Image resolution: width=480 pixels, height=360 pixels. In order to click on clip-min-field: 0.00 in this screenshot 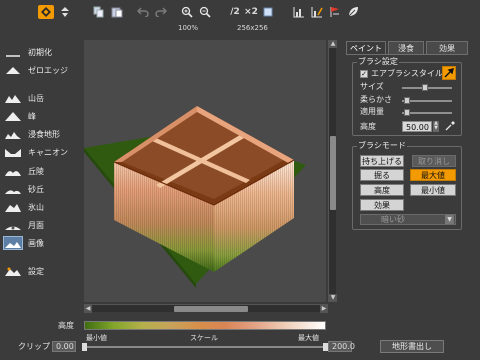, I will do `click(64, 346)`.